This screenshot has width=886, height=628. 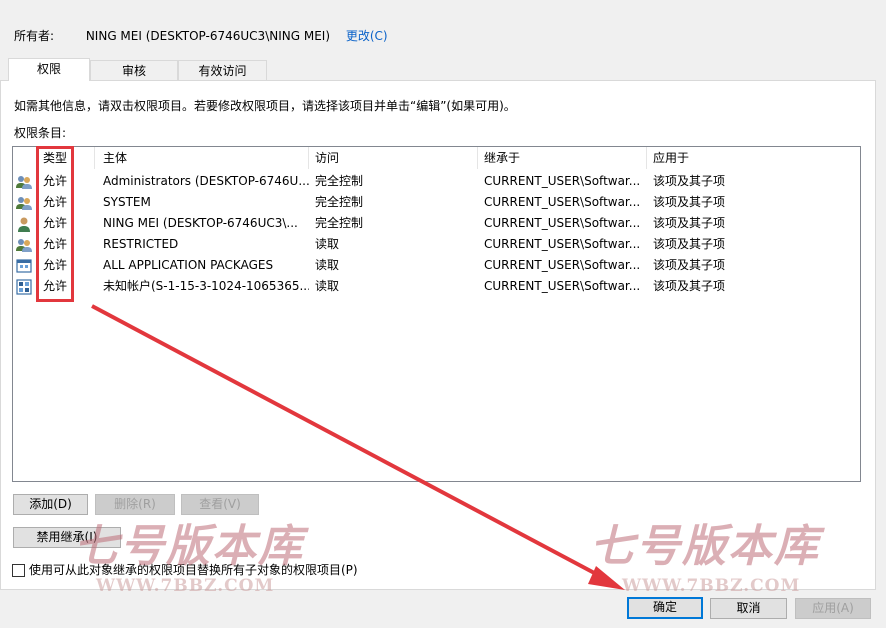 What do you see at coordinates (367, 35) in the screenshot?
I see `change-owner-link: 更改(C)` at bounding box center [367, 35].